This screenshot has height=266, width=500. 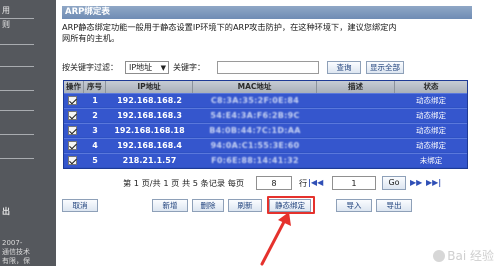 What do you see at coordinates (354, 183) in the screenshot?
I see `page-number-input: 1` at bounding box center [354, 183].